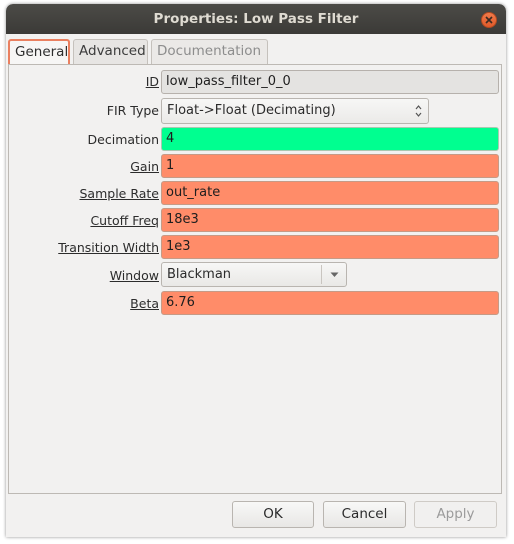  Describe the element at coordinates (123, 139) in the screenshot. I see `decimation-label: Decimation` at that location.